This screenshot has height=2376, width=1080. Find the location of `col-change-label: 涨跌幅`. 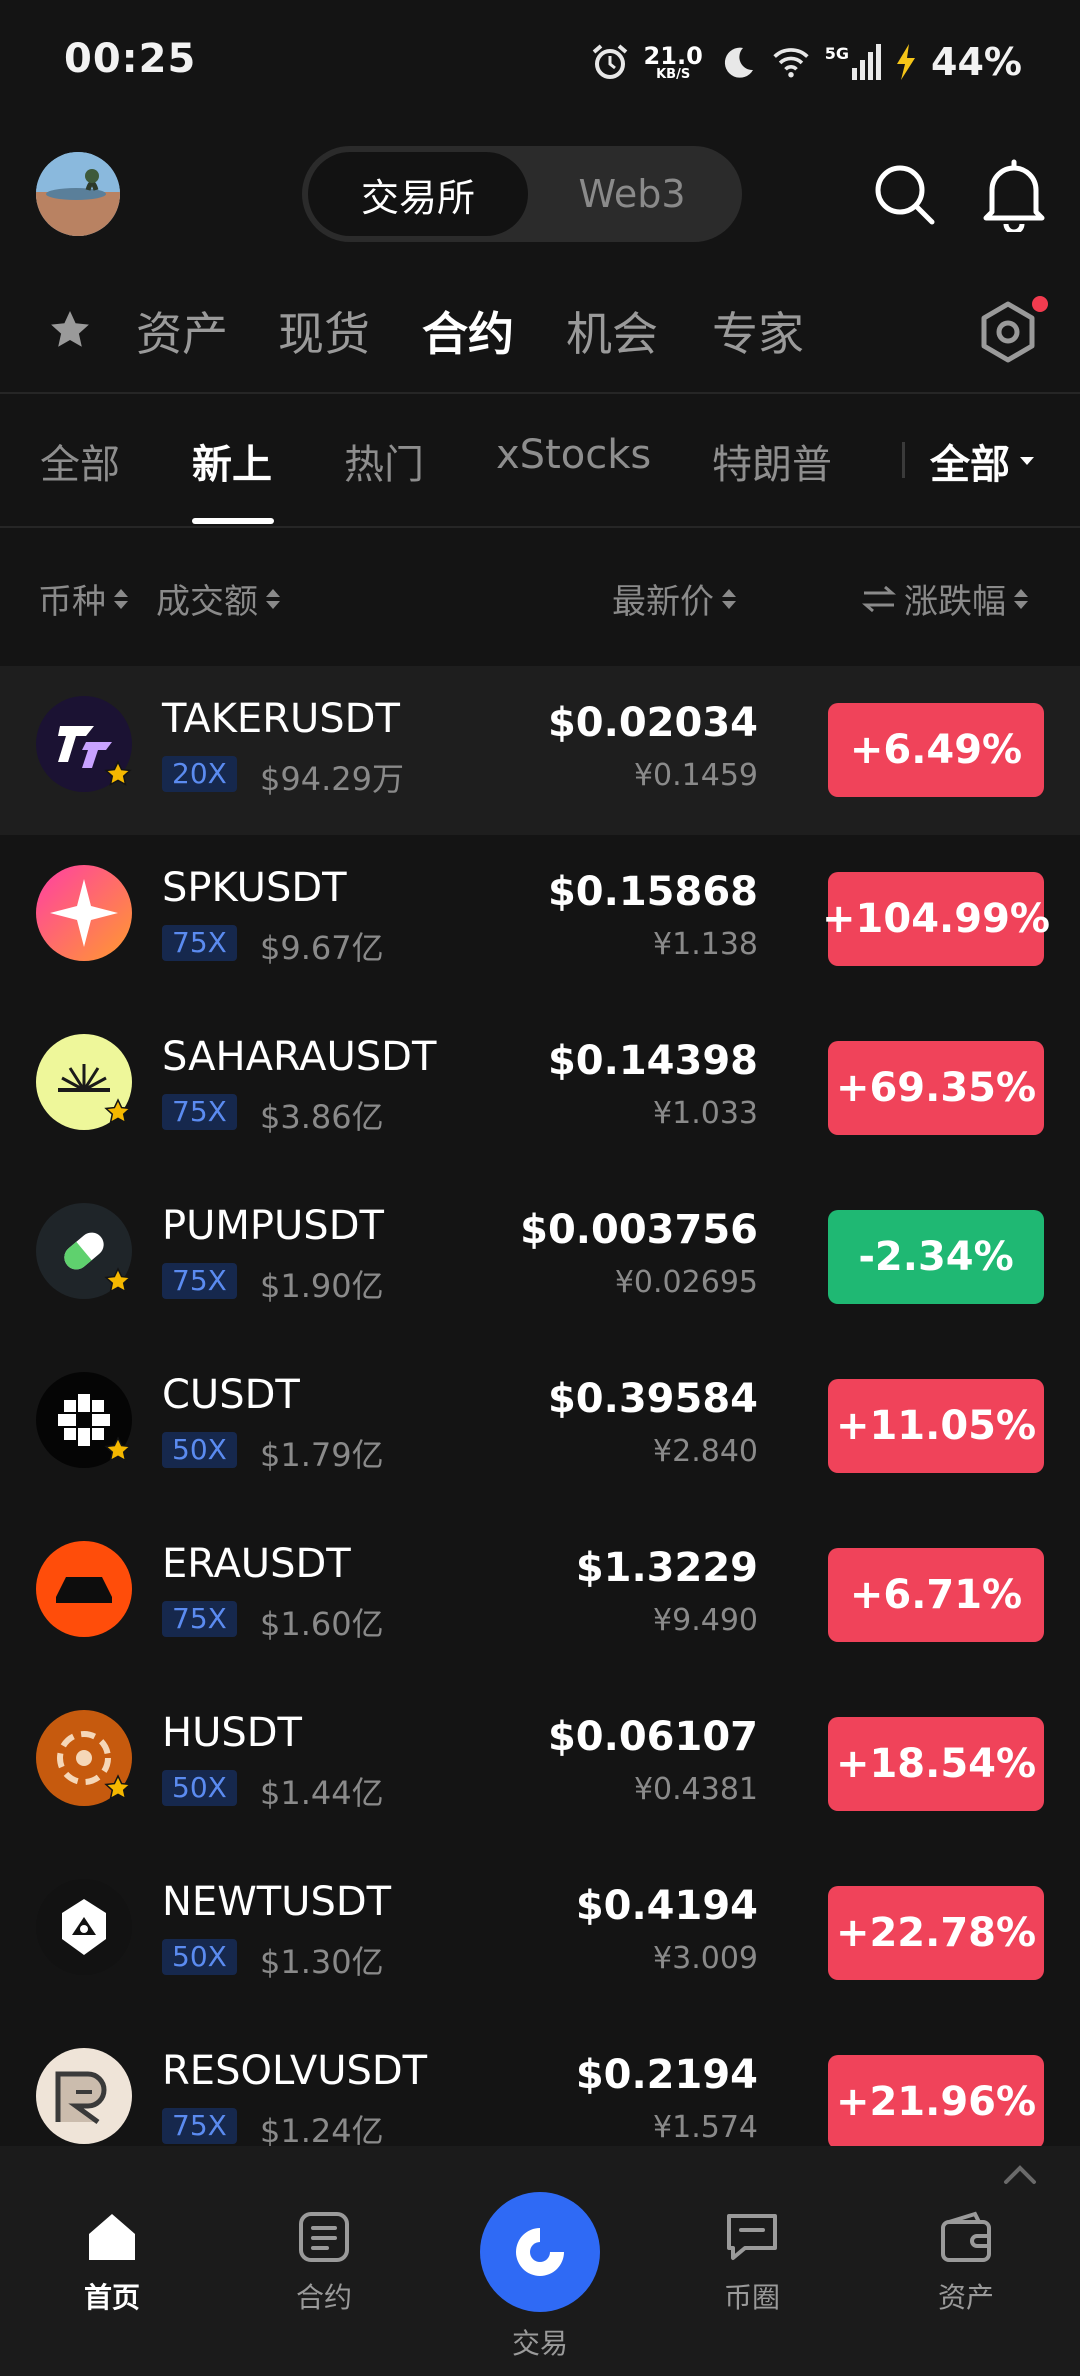

col-change-label: 涨跌幅 is located at coordinates (955, 602).